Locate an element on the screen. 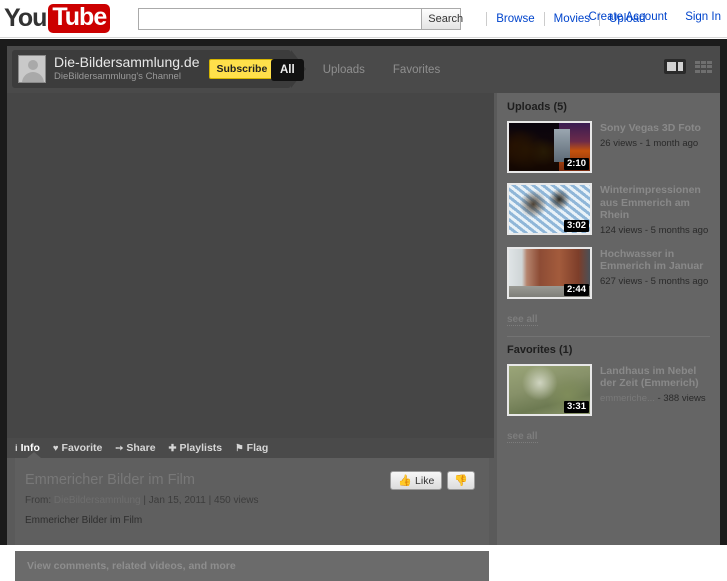 This screenshot has height=581, width=727. view-count: 450 views is located at coordinates (236, 500).